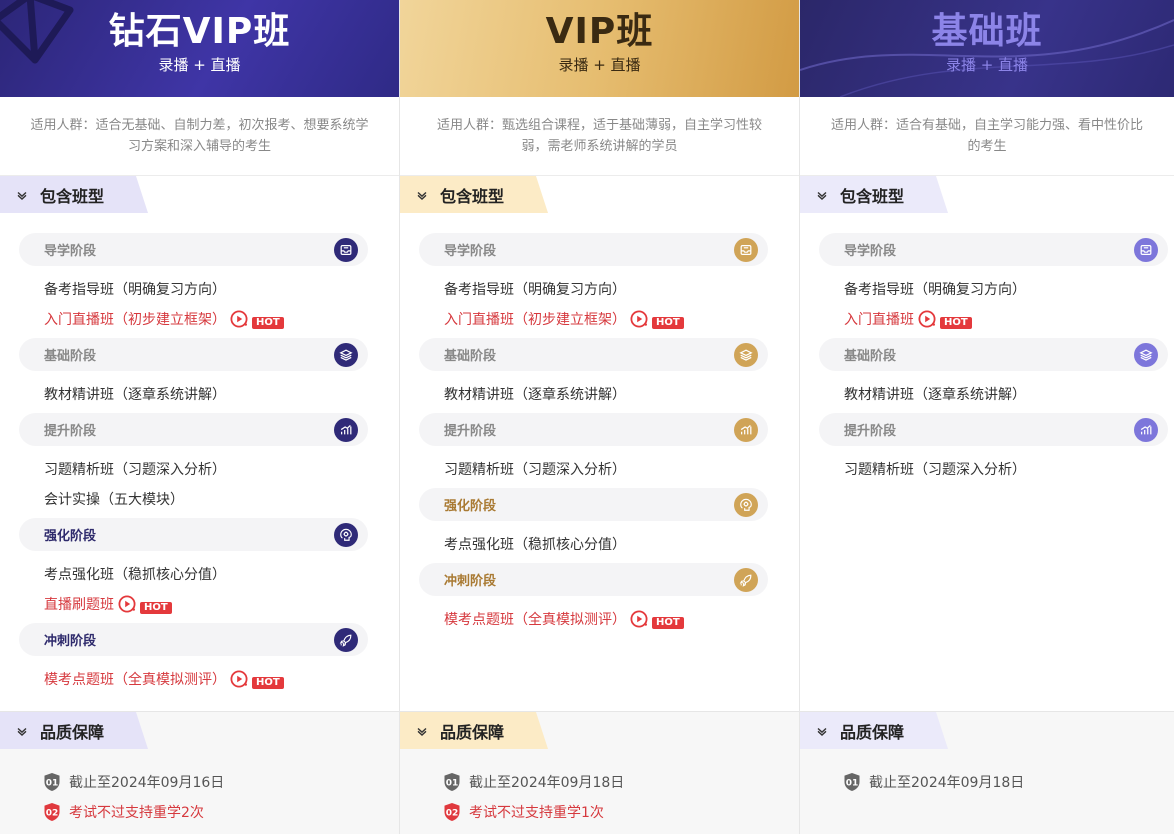  What do you see at coordinates (346, 429) in the screenshot?
I see `chart-icon` at bounding box center [346, 429].